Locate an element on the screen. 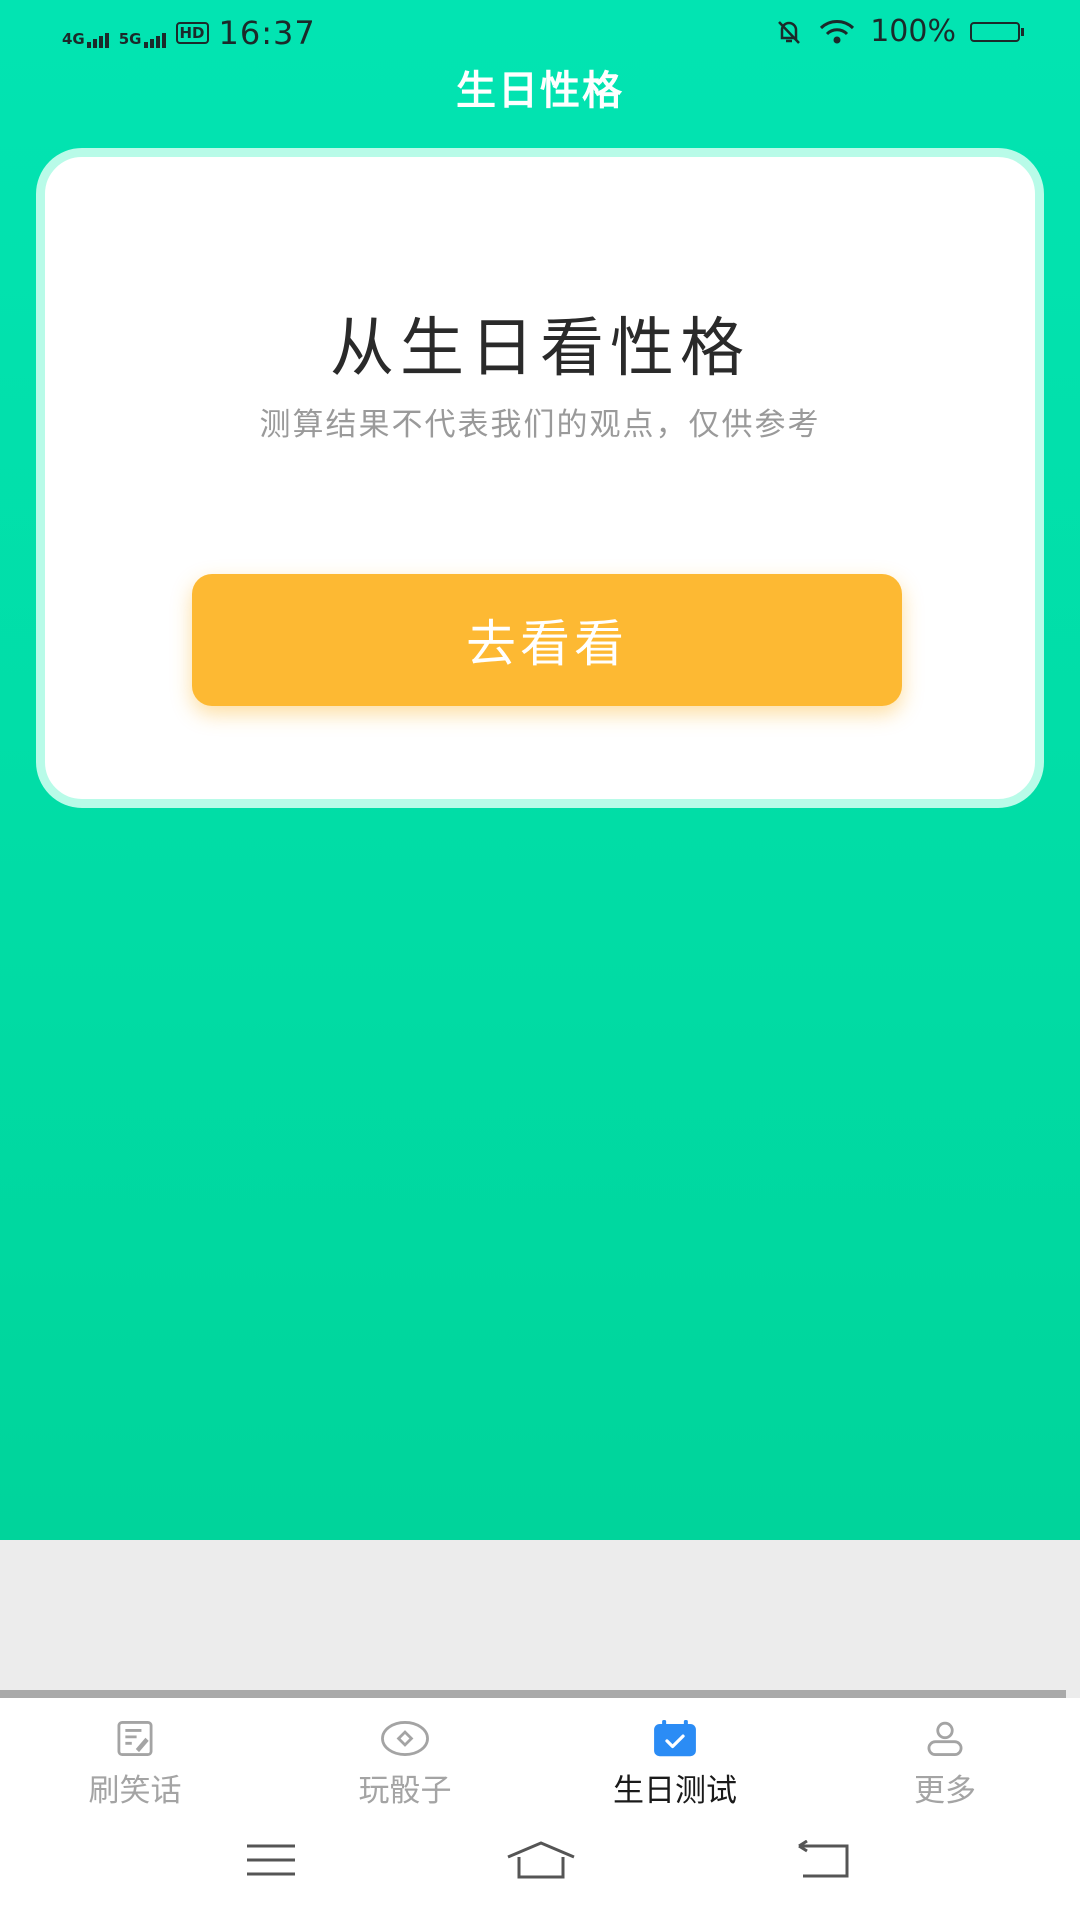 Image resolution: width=1080 pixels, height=1920 pixels. signal-4g-label: 4G is located at coordinates (73, 39).